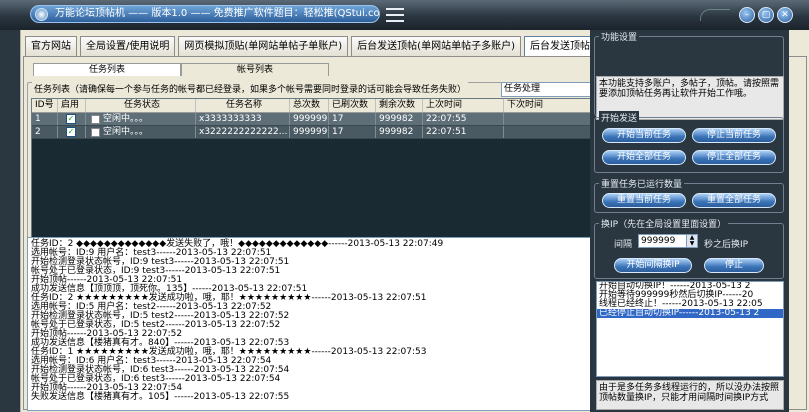 The width and height of the screenshot is (809, 412). What do you see at coordinates (243, 105) in the screenshot?
I see `col-name: 任务名称` at bounding box center [243, 105].